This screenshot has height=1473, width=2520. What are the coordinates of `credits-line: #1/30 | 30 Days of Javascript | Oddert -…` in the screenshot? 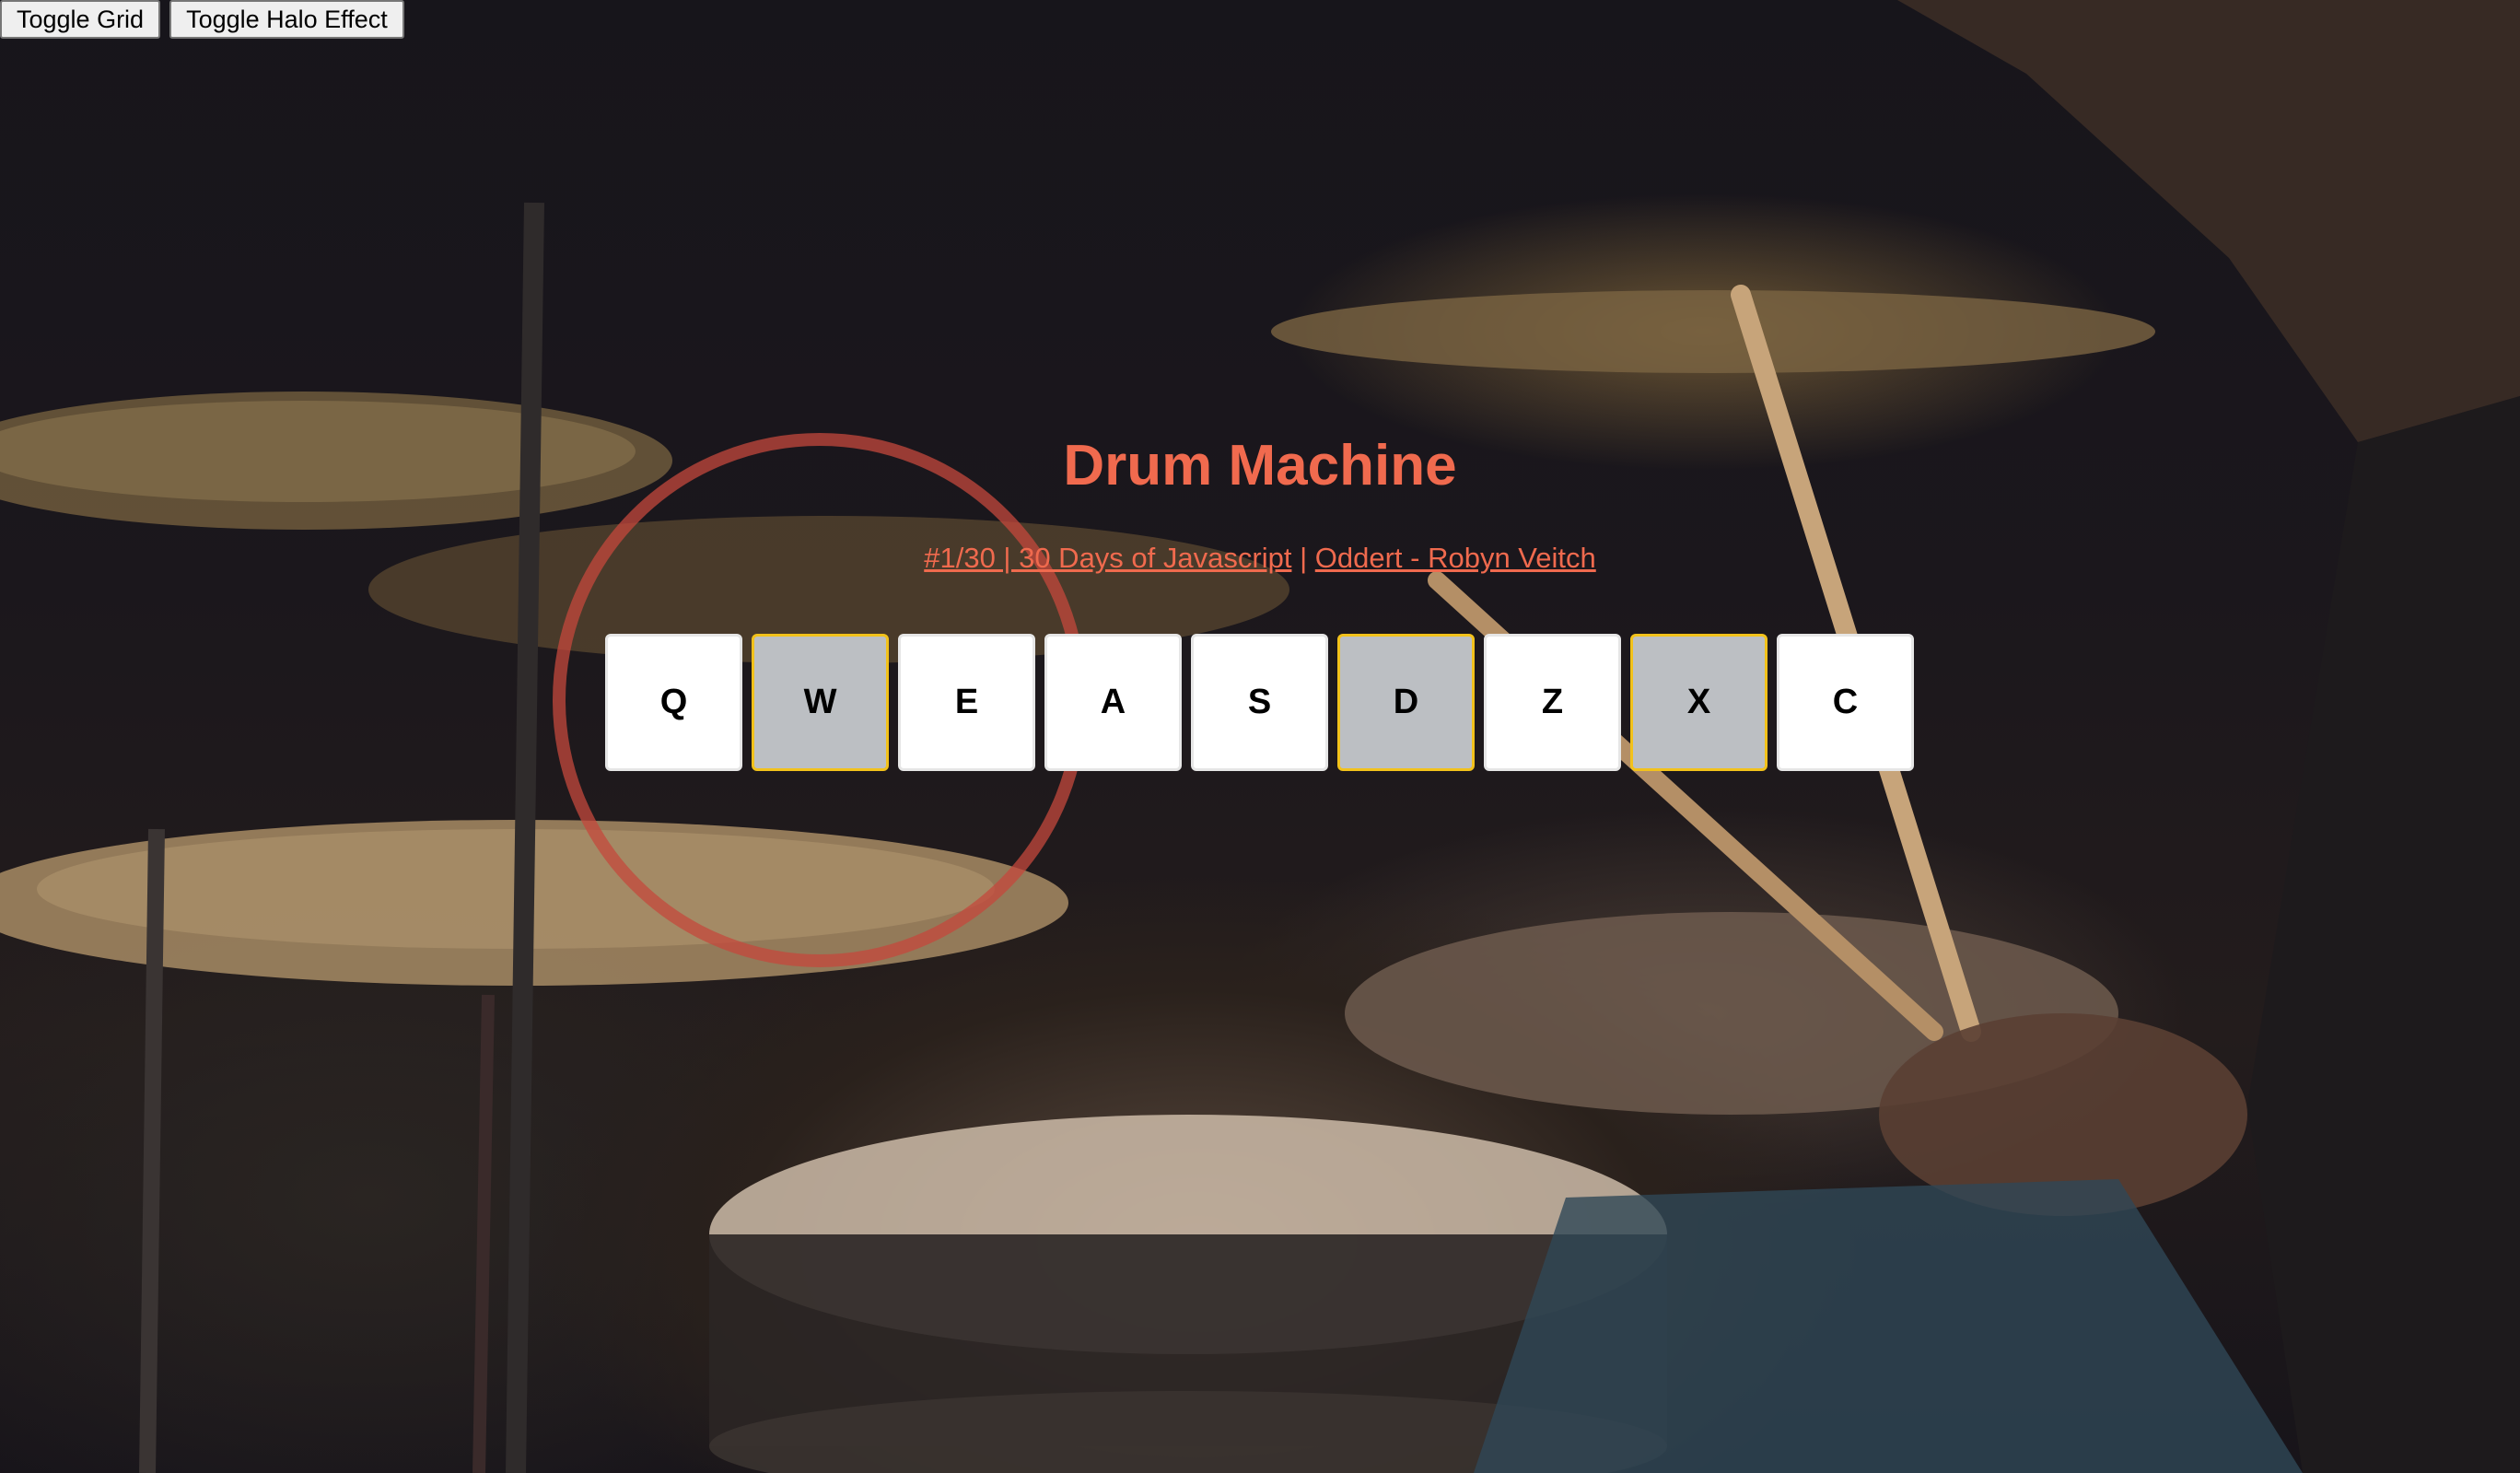 It's located at (1260, 558).